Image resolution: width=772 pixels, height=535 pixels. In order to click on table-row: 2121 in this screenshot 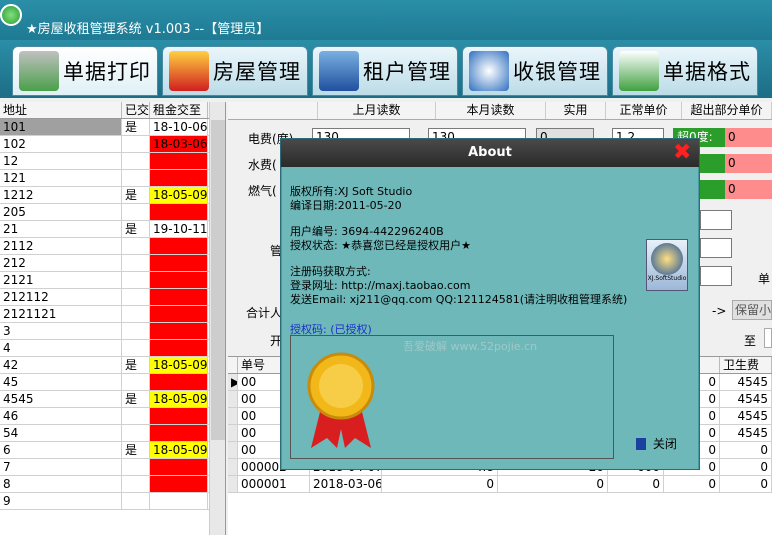, I will do `click(112, 280)`.